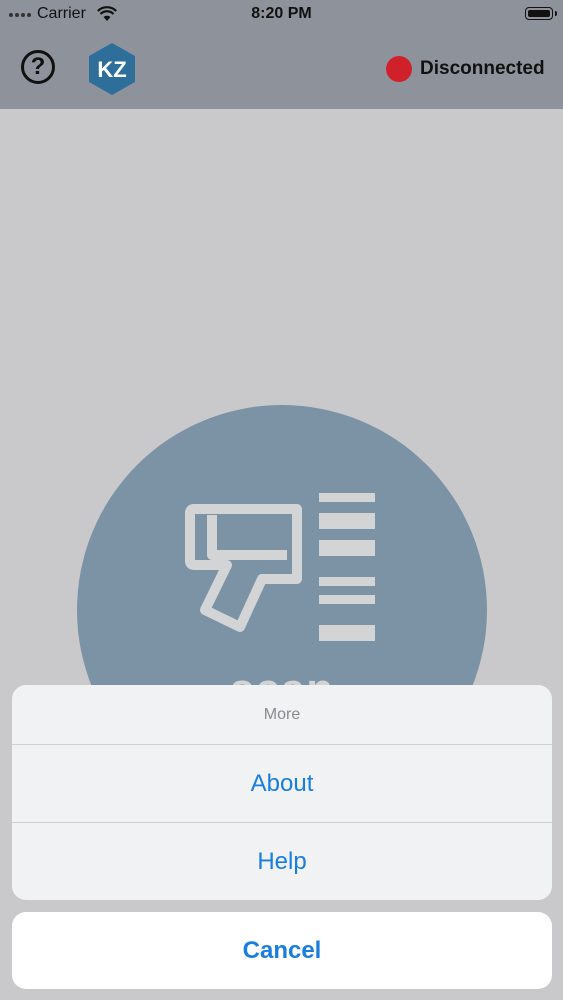 The height and width of the screenshot is (1000, 563). What do you see at coordinates (282, 715) in the screenshot?
I see `action-sheet-title: More` at bounding box center [282, 715].